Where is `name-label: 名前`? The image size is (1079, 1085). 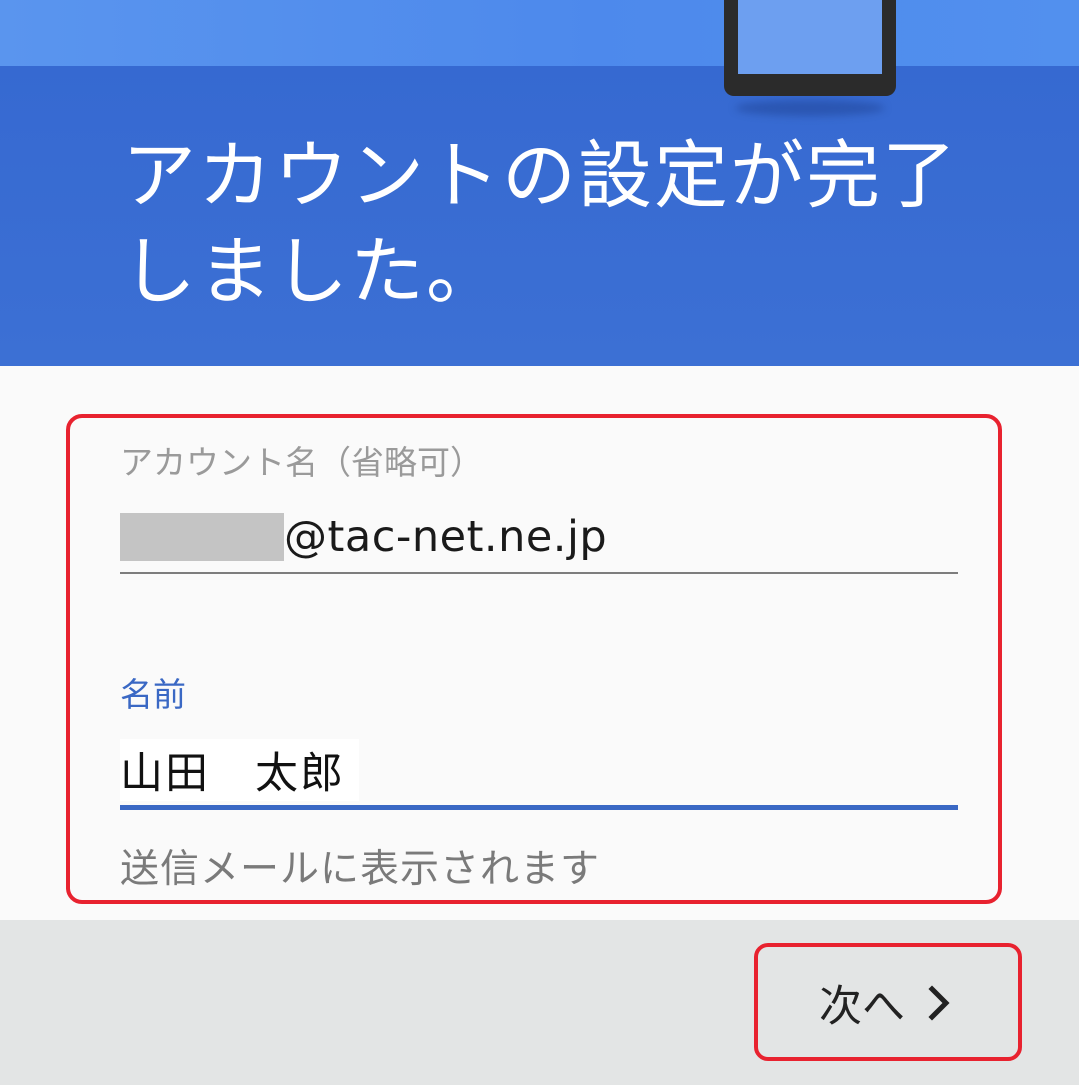
name-label: 名前 is located at coordinates (153, 694).